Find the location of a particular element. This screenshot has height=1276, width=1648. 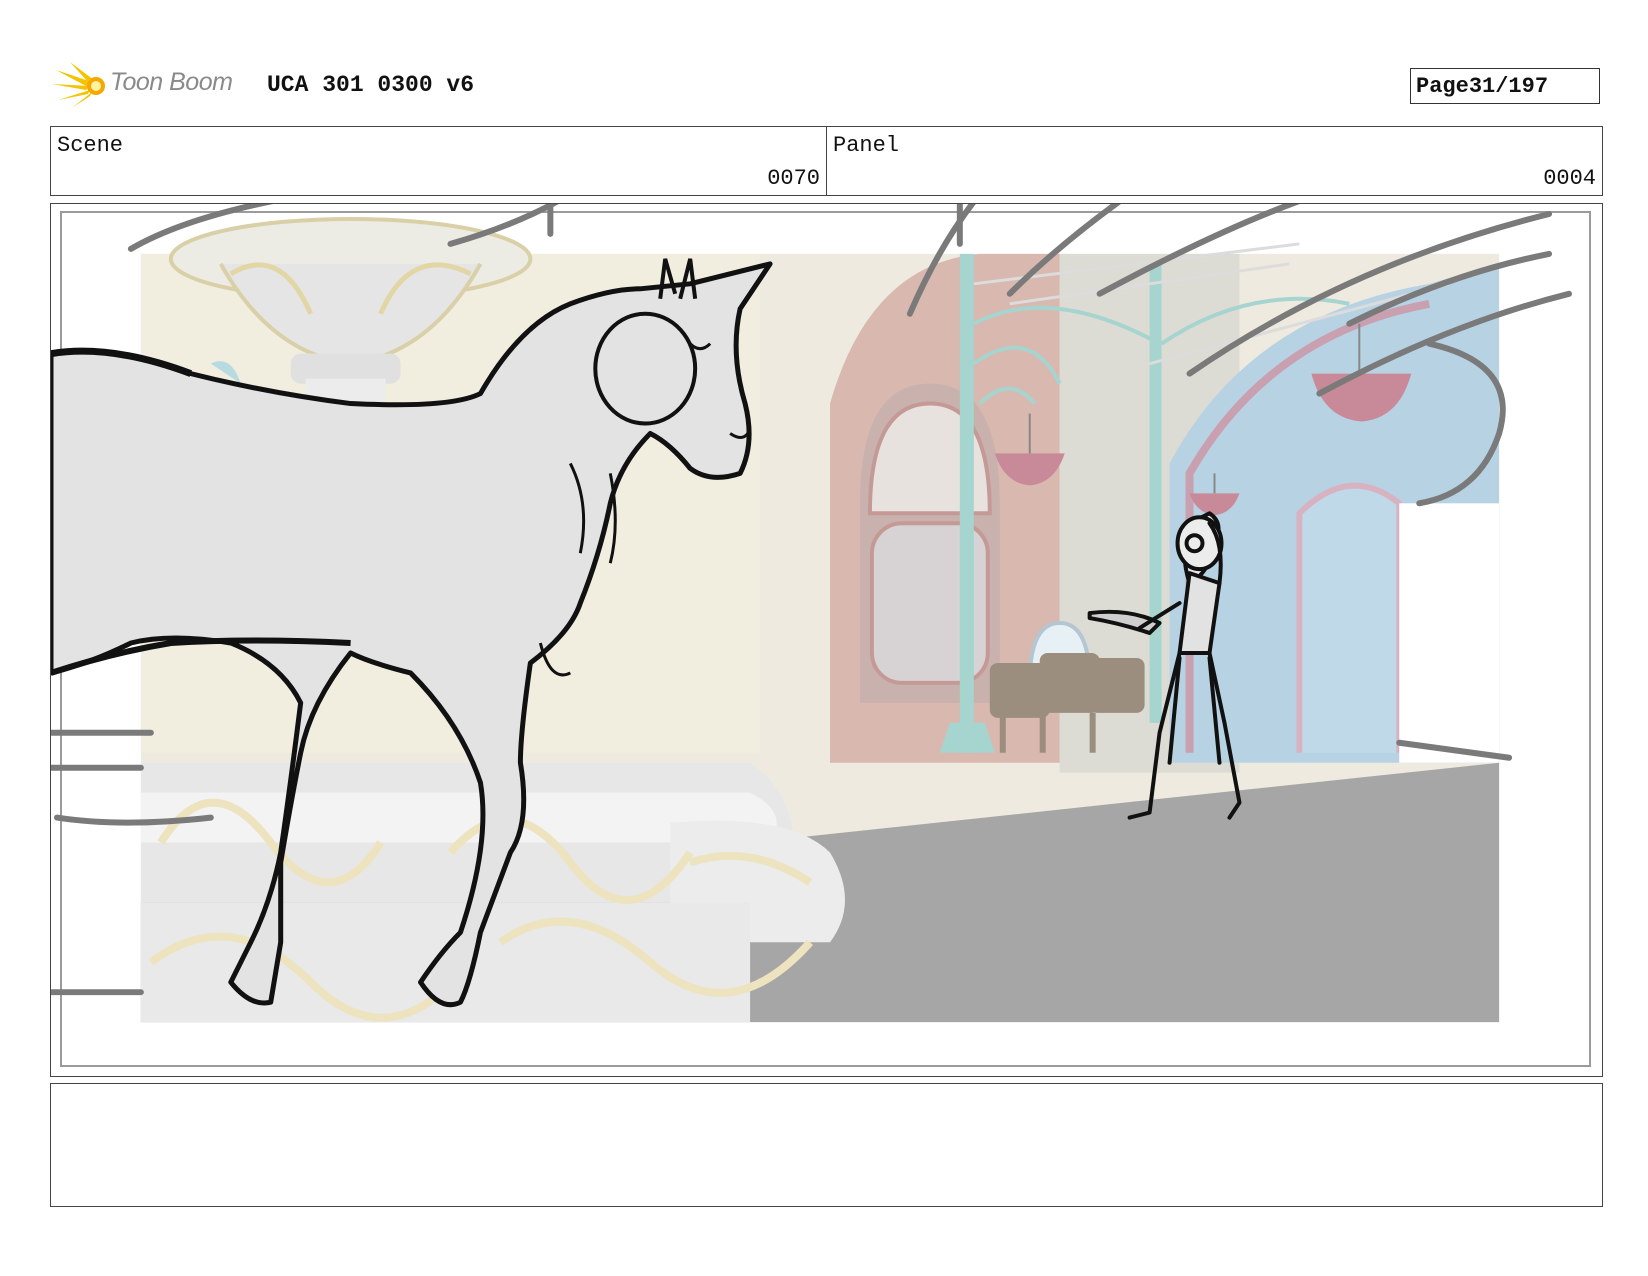

page-label: Page is located at coordinates (1442, 86).